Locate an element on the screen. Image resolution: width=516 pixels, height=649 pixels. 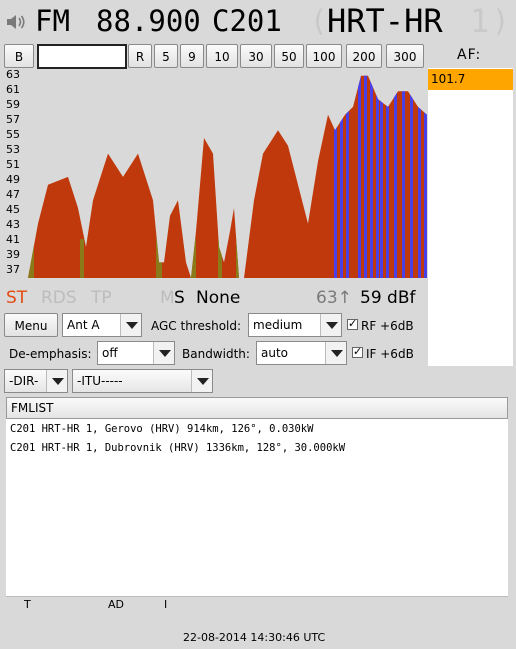
stereo-indicator: ST is located at coordinates (17, 298).